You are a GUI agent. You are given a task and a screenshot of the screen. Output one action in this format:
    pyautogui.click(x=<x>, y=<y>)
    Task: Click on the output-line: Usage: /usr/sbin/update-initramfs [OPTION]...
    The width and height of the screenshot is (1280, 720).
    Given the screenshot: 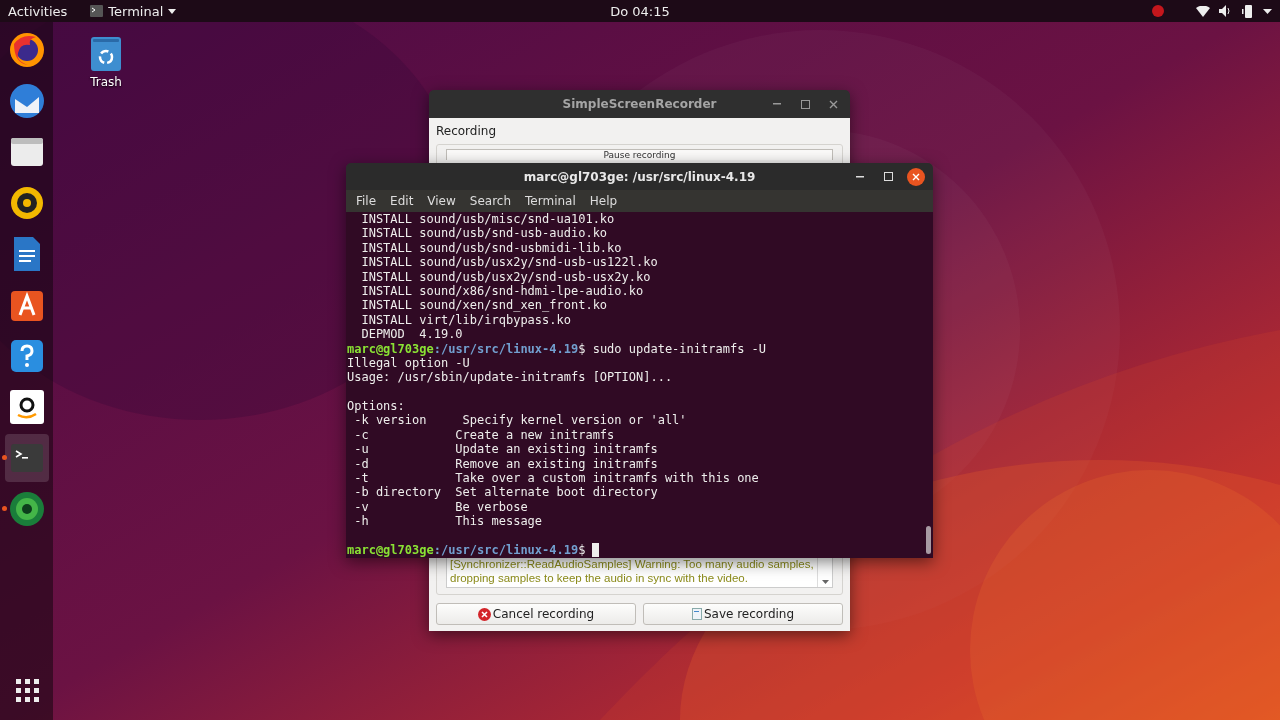 What is the action you would take?
    pyautogui.click(x=510, y=377)
    